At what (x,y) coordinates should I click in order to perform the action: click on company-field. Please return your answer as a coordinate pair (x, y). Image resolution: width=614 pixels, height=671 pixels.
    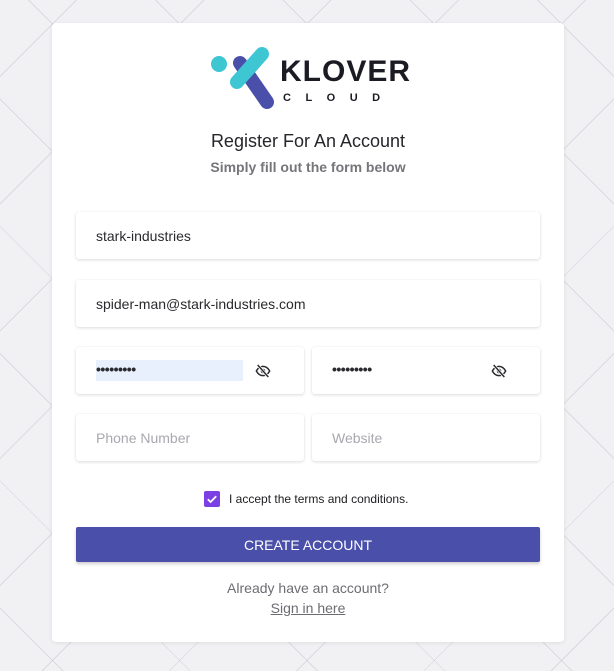
    Looking at the image, I should click on (308, 235).